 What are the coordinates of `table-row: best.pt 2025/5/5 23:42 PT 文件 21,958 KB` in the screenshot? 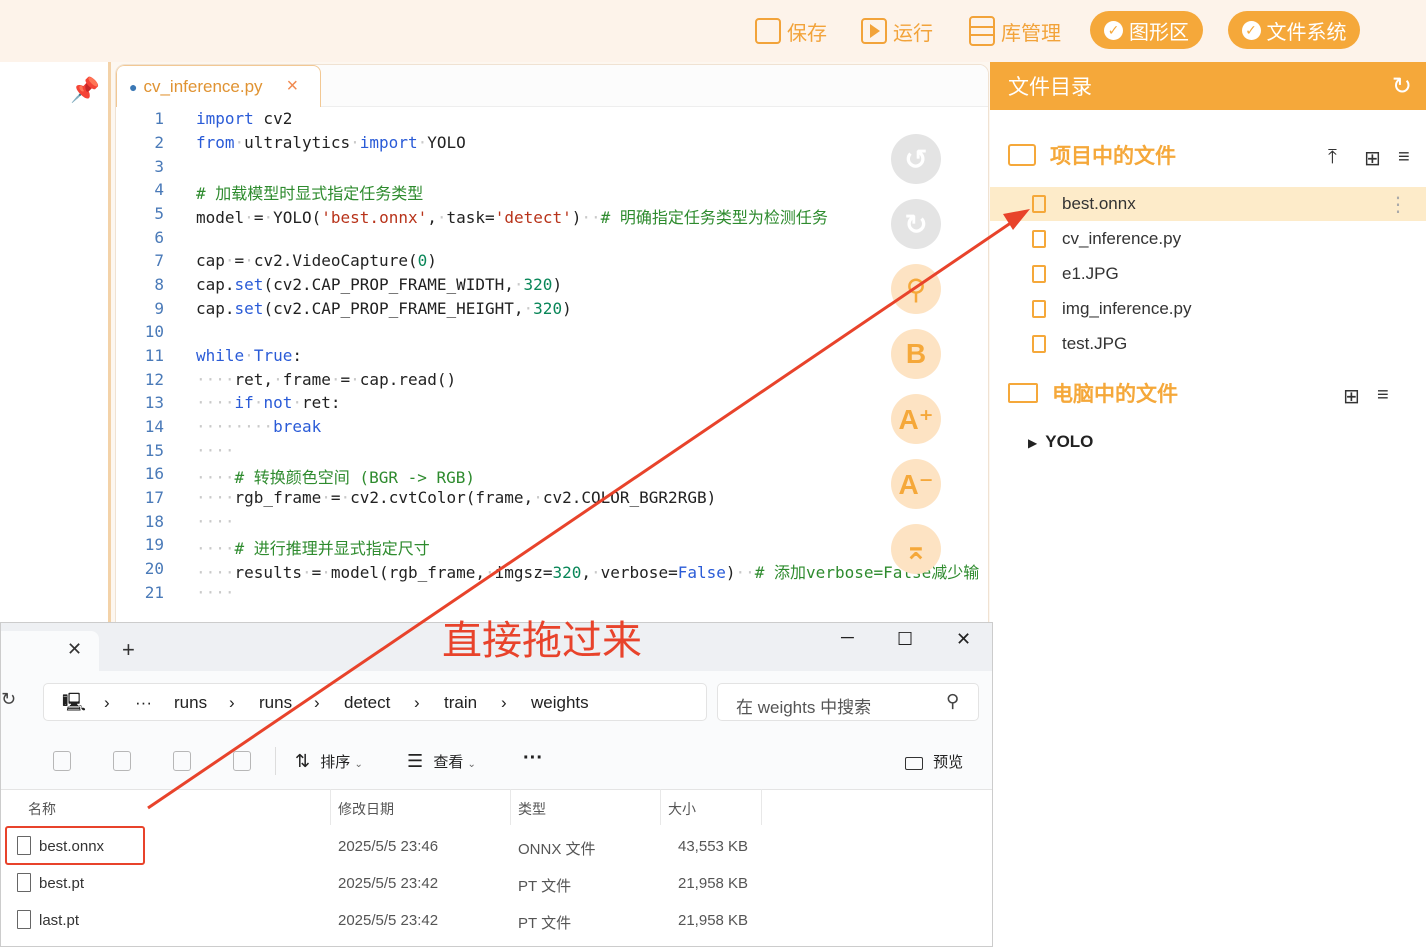 It's located at (496, 884).